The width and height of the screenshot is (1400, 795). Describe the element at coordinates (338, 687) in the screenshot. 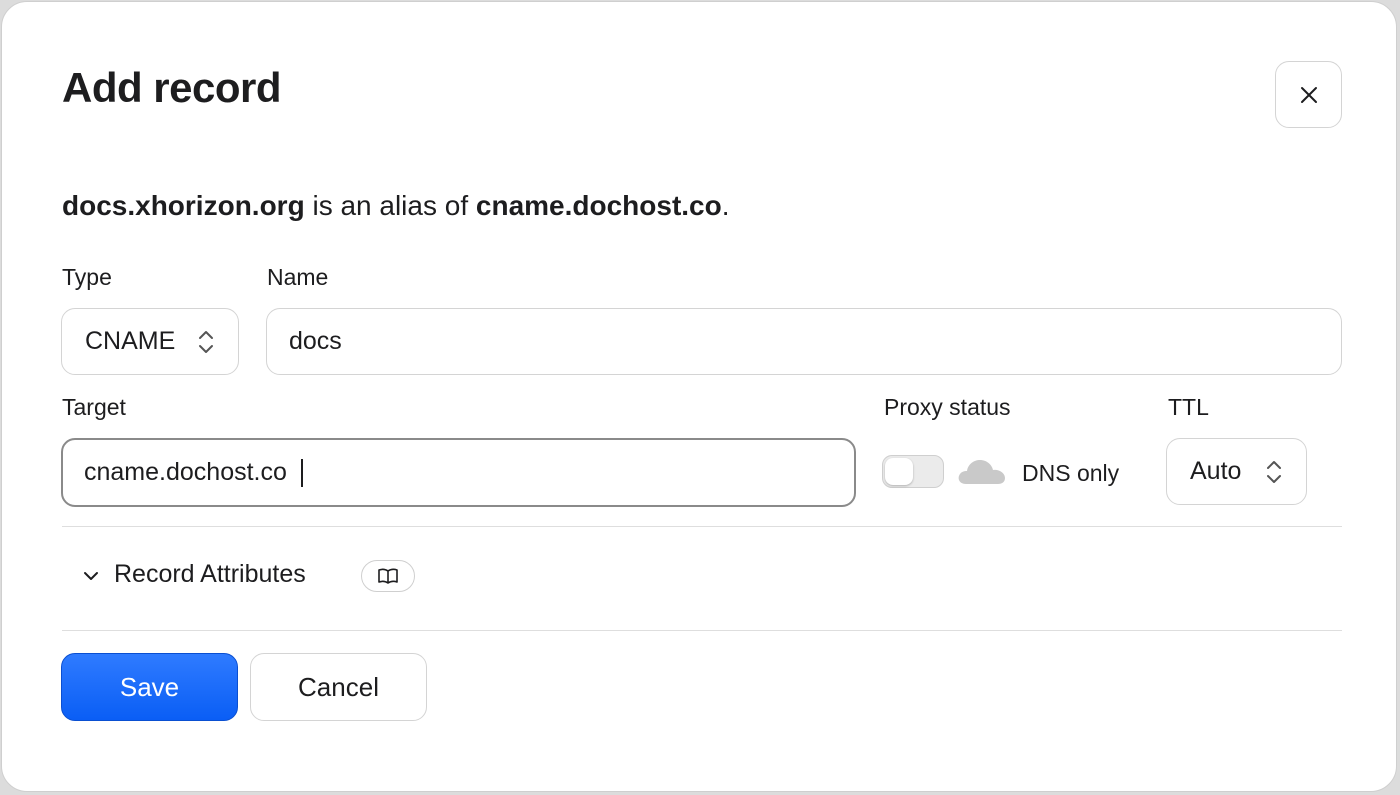

I see `cancel-button: Cancel` at that location.